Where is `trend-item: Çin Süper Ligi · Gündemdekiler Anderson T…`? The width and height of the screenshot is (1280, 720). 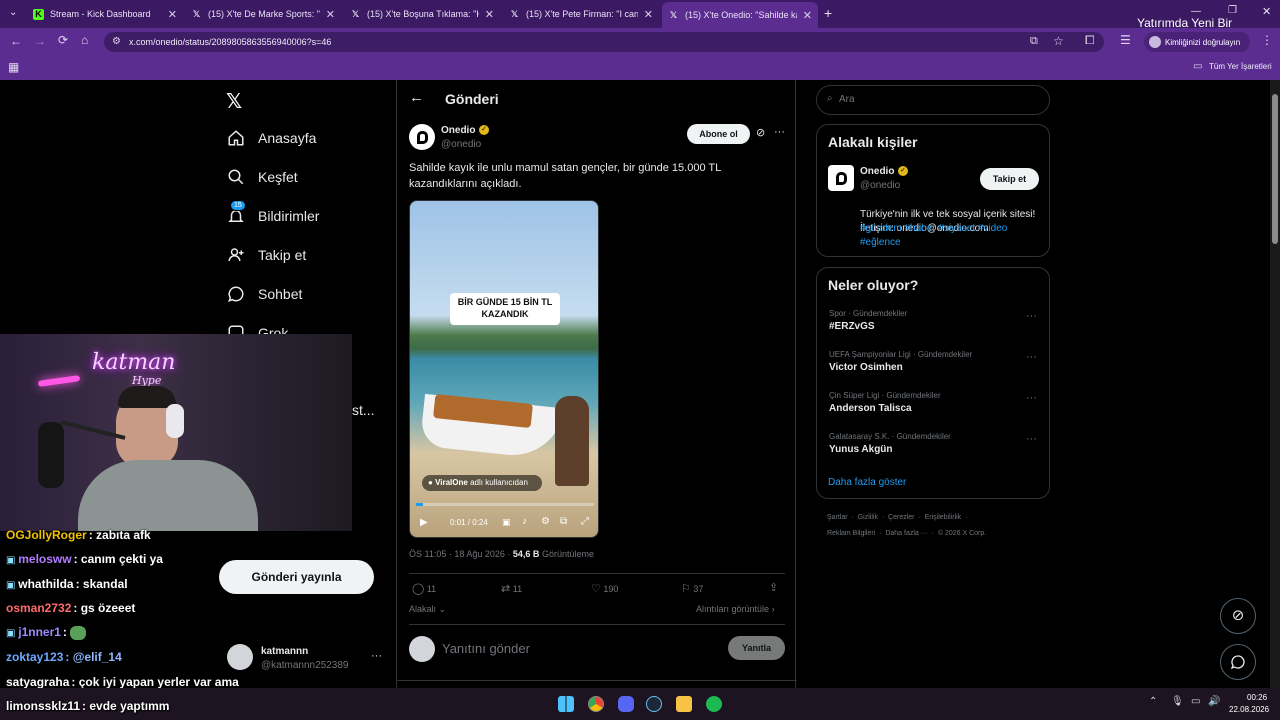
trend-item: Çin Süper Ligi · Gündemdekiler Anderson T… is located at coordinates (934, 402).